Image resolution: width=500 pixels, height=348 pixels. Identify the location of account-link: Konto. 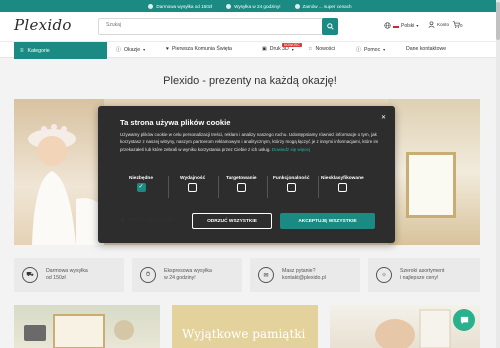
(438, 24).